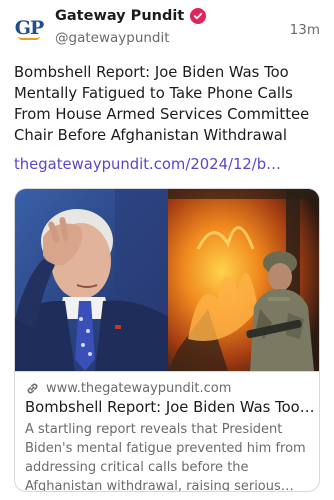 The width and height of the screenshot is (334, 500). I want to click on card-domain-row: www.thegatewaypundit.com, so click(170, 388).